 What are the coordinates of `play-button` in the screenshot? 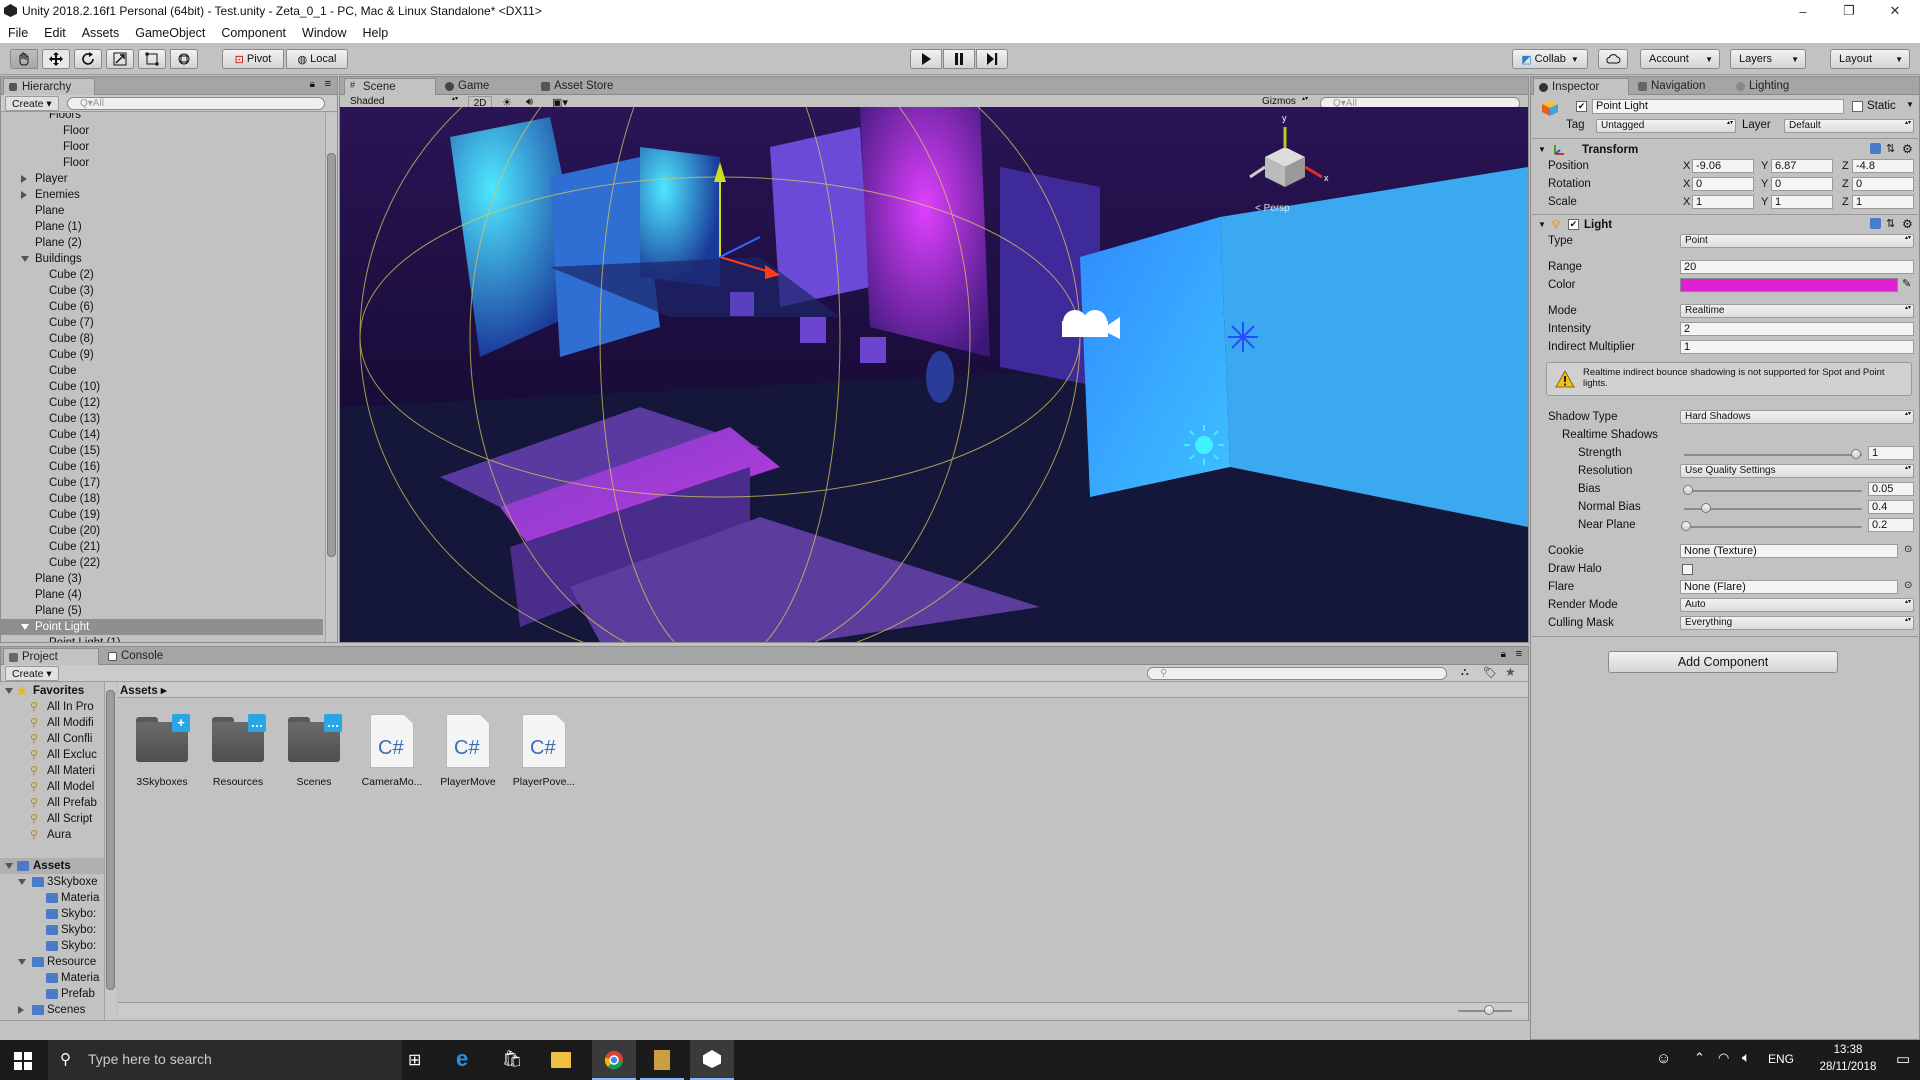 It's located at (926, 59).